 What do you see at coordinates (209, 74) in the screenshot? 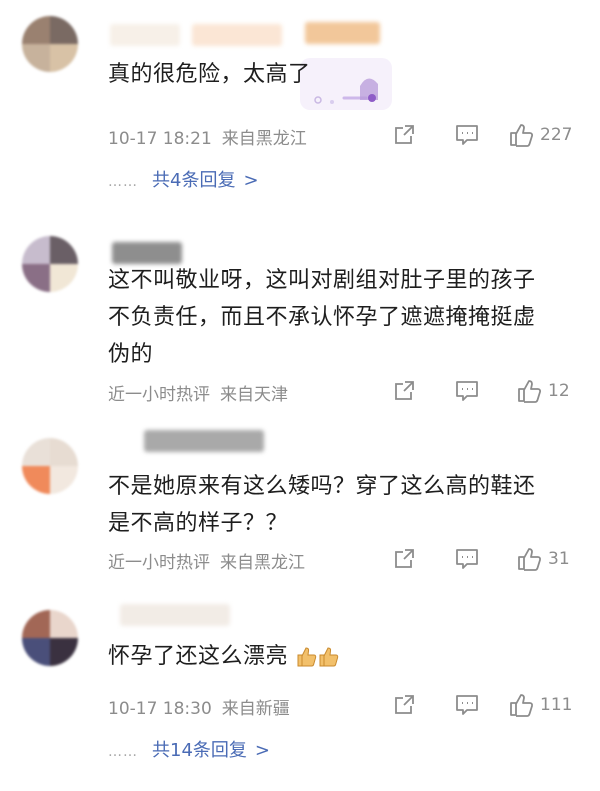
I see `comment-text: 真的很危险，太高了` at bounding box center [209, 74].